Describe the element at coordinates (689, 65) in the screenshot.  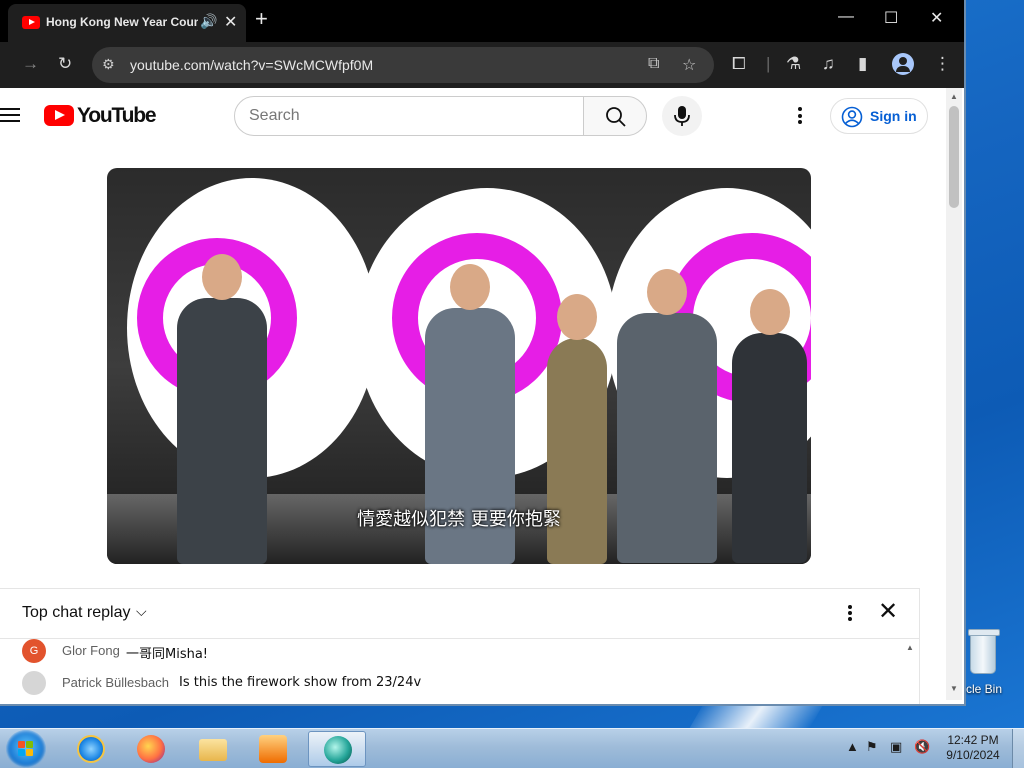
I see `bookmark-star-icon: ☆` at that location.